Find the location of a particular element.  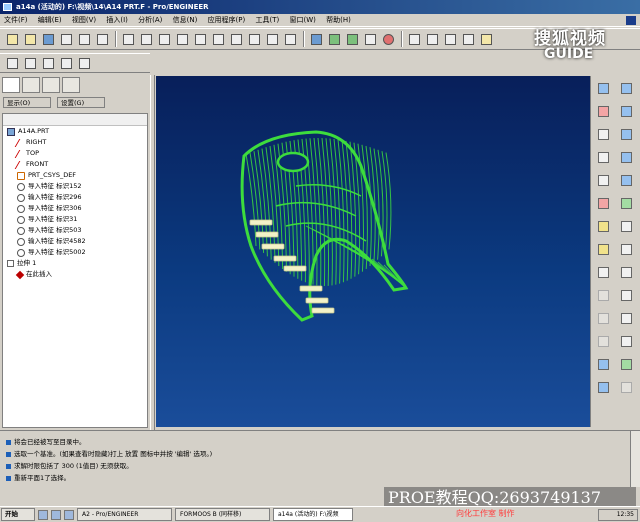

merge-icon is located at coordinates (603, 318).